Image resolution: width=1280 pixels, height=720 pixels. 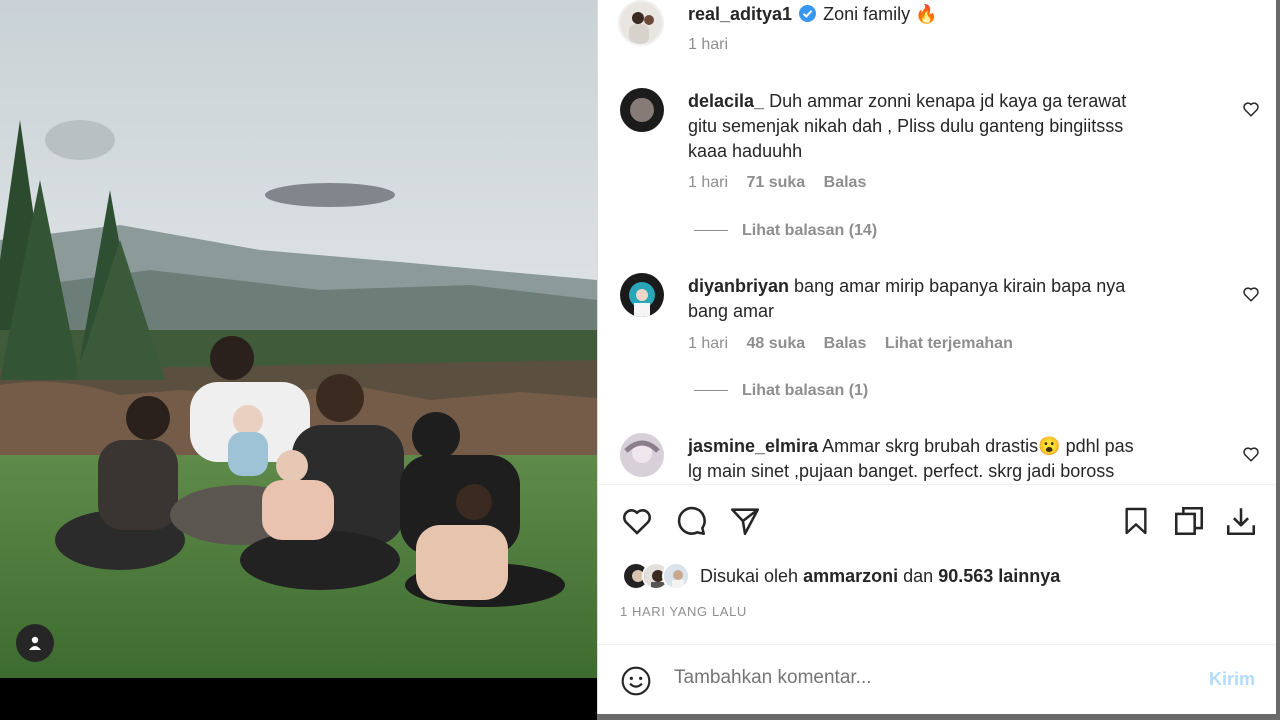 I want to click on posted-ago: 1 HARI YANG LALU, so click(x=683, y=611).